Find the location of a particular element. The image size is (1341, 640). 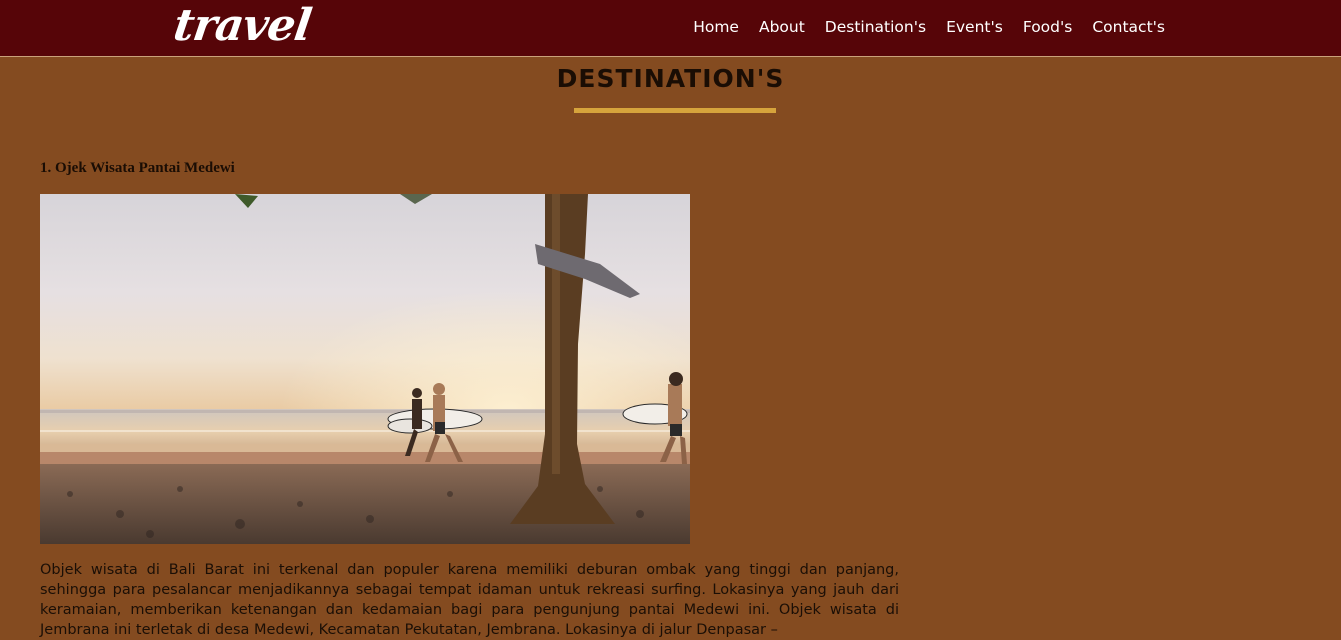

title-underline is located at coordinates (675, 110).